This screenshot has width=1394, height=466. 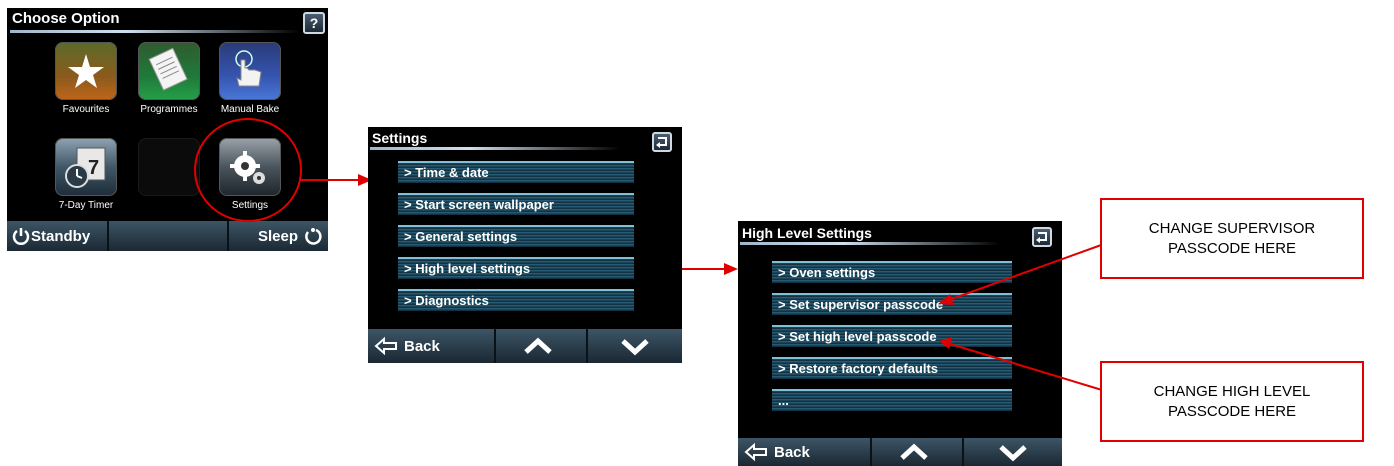 I want to click on high-level-passcode-callout: CHANGE HIGH LEVEL PASSCODE HERE, so click(x=1232, y=401).